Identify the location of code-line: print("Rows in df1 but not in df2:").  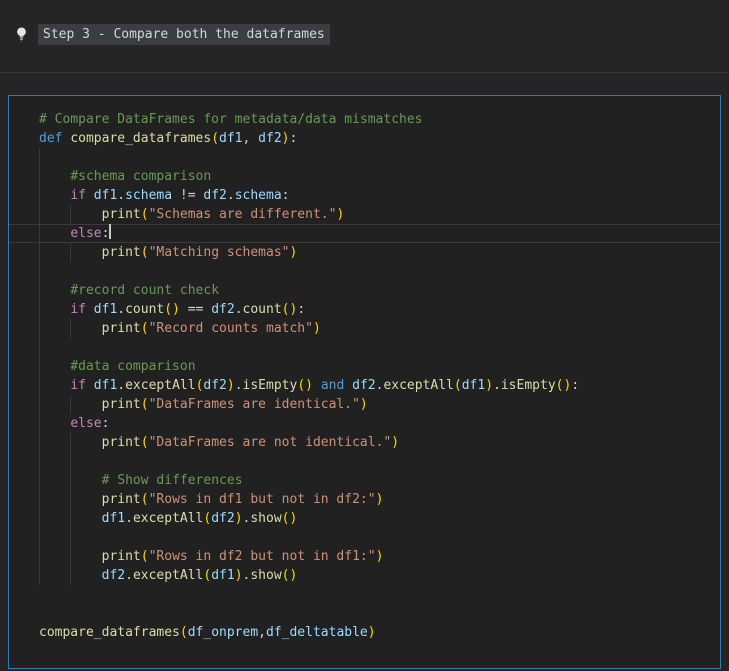
(364, 499).